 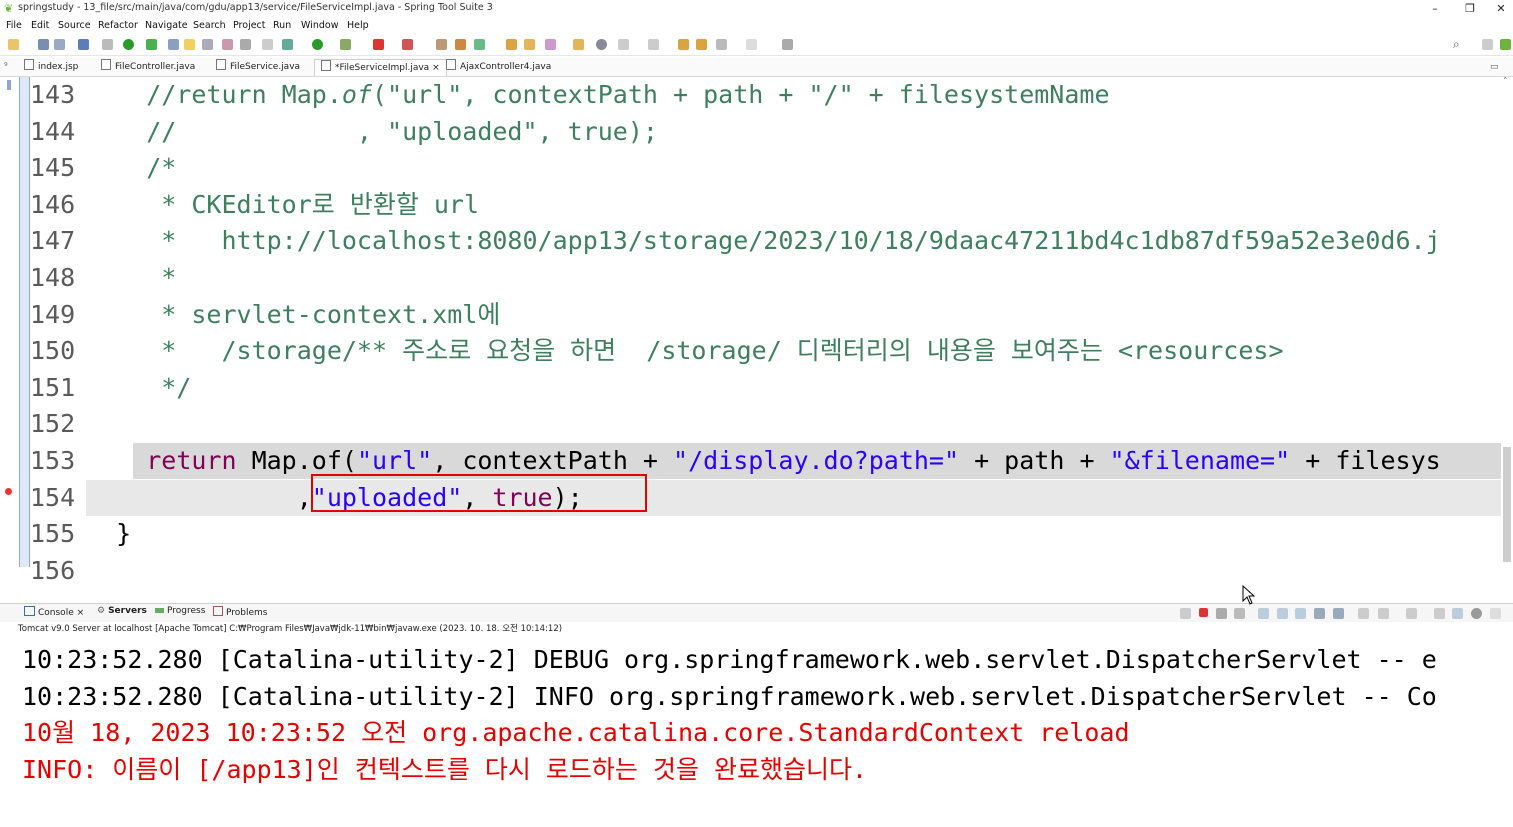 I want to click on previous-annotation-icon, so click(x=653, y=44).